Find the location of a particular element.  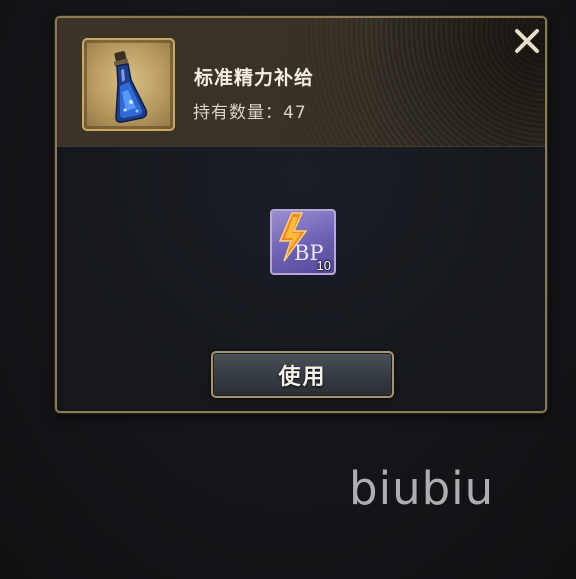

reward-bp-item: BP 10 is located at coordinates (303, 242).